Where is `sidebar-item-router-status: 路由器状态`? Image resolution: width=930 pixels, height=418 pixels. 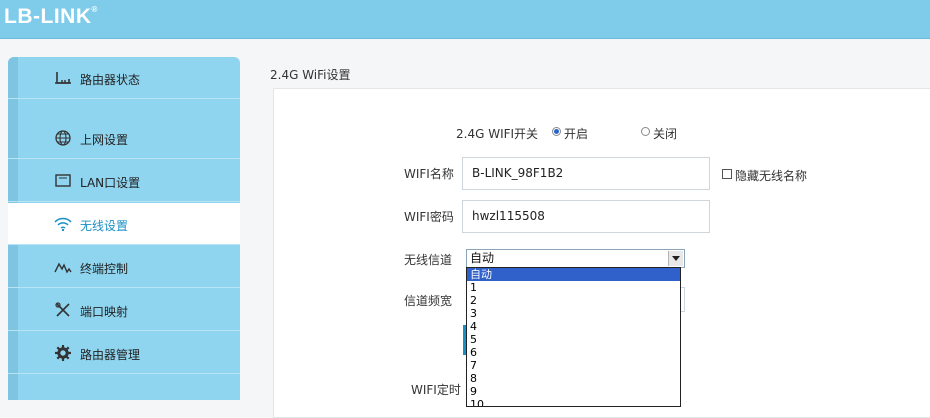
sidebar-item-router-status: 路由器状态 is located at coordinates (124, 78).